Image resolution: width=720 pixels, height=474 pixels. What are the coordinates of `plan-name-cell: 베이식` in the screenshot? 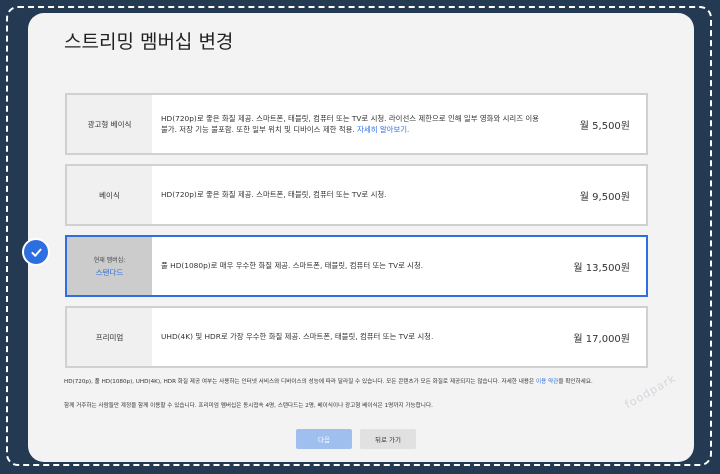 It's located at (109, 195).